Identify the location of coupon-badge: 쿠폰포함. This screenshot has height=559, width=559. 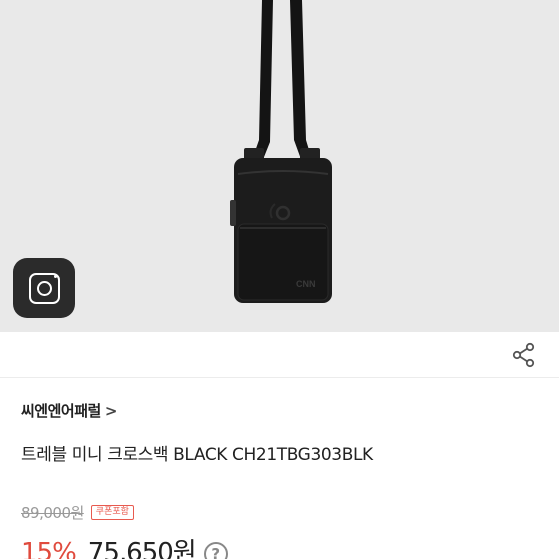
(112, 512).